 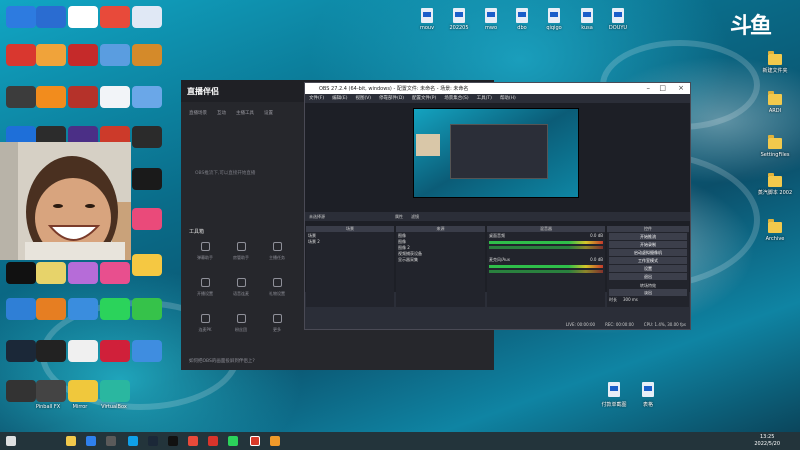 What do you see at coordinates (133, 441) in the screenshot?
I see `edge-icon` at bounding box center [133, 441].